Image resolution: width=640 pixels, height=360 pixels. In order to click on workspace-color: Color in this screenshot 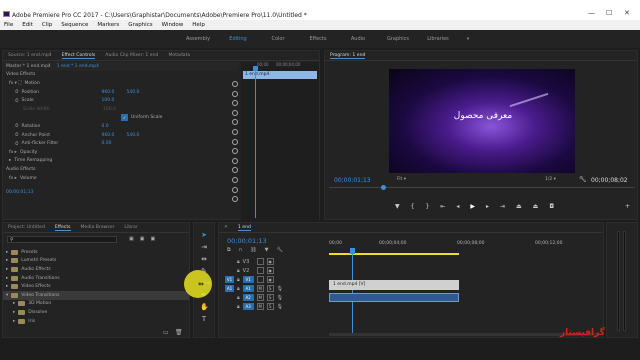, I will do `click(278, 39)`.